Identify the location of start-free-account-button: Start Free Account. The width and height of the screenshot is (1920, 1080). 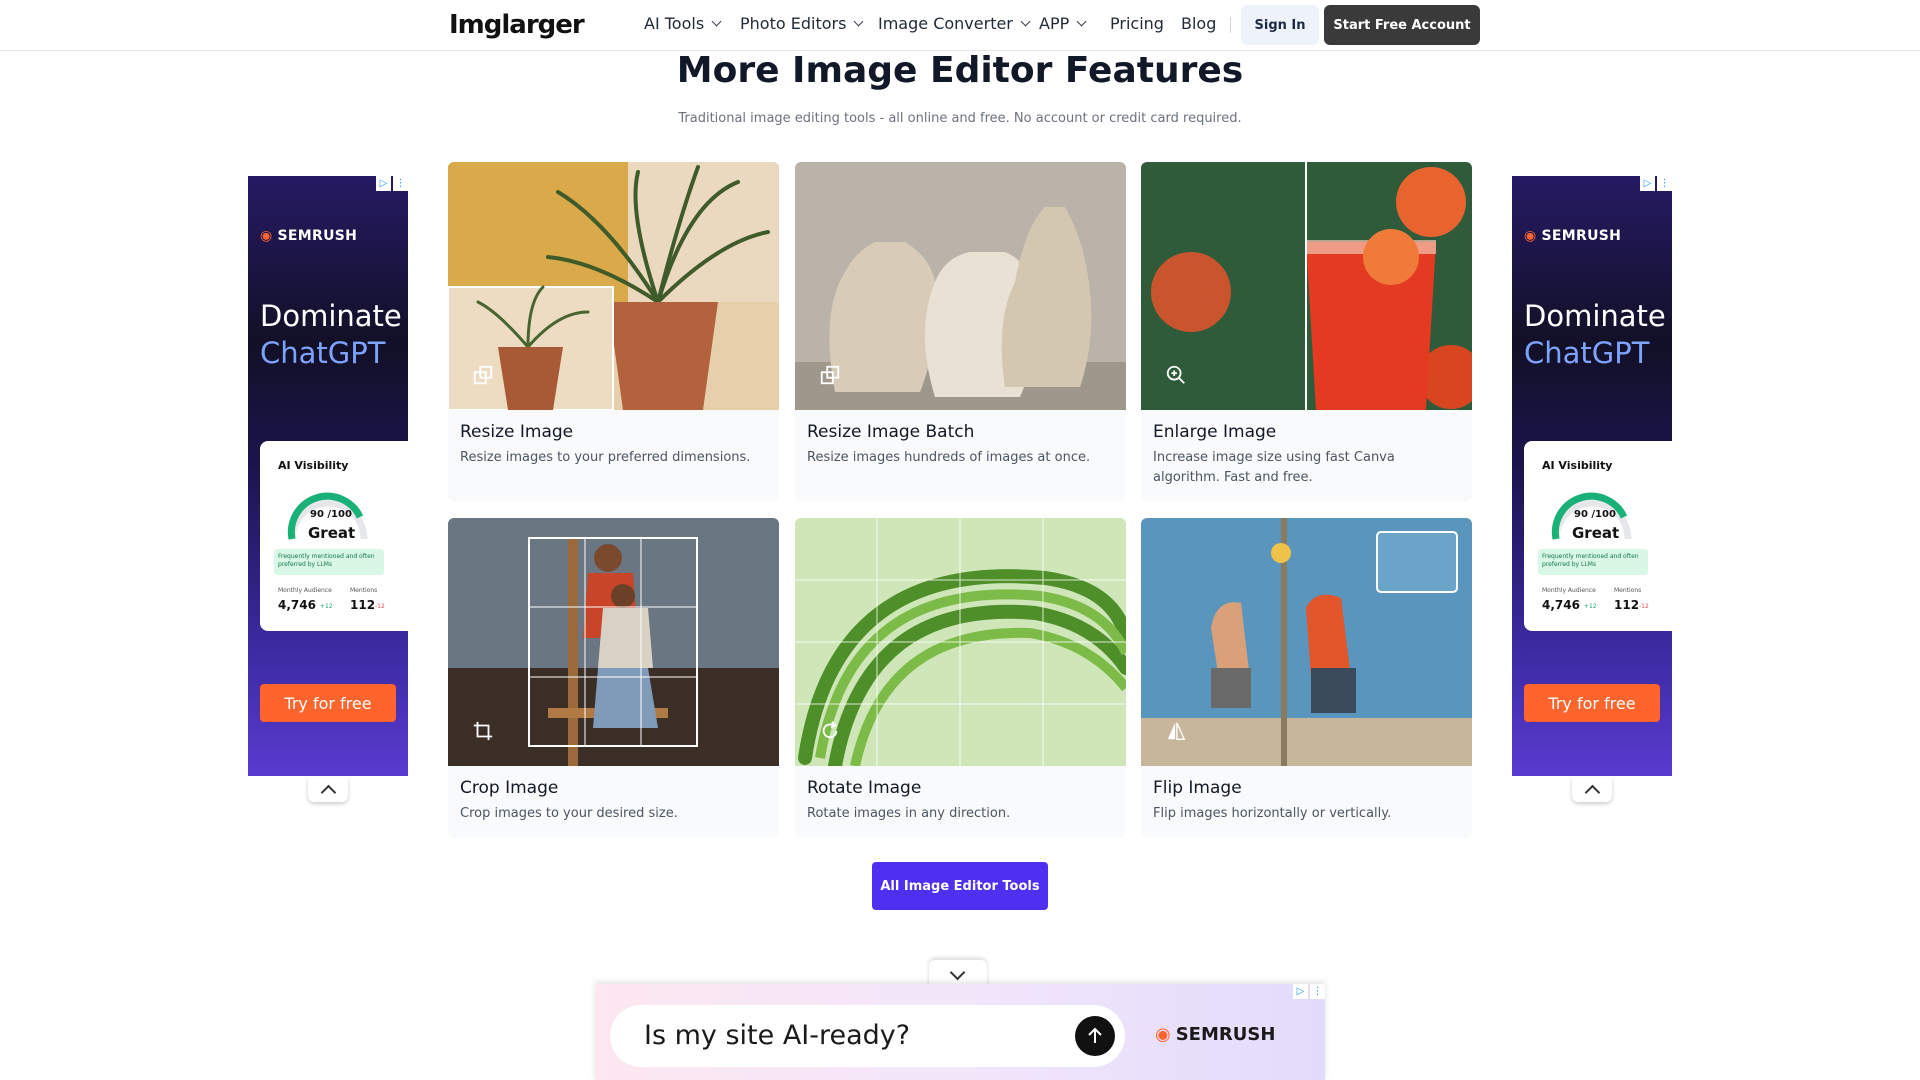
(1402, 25).